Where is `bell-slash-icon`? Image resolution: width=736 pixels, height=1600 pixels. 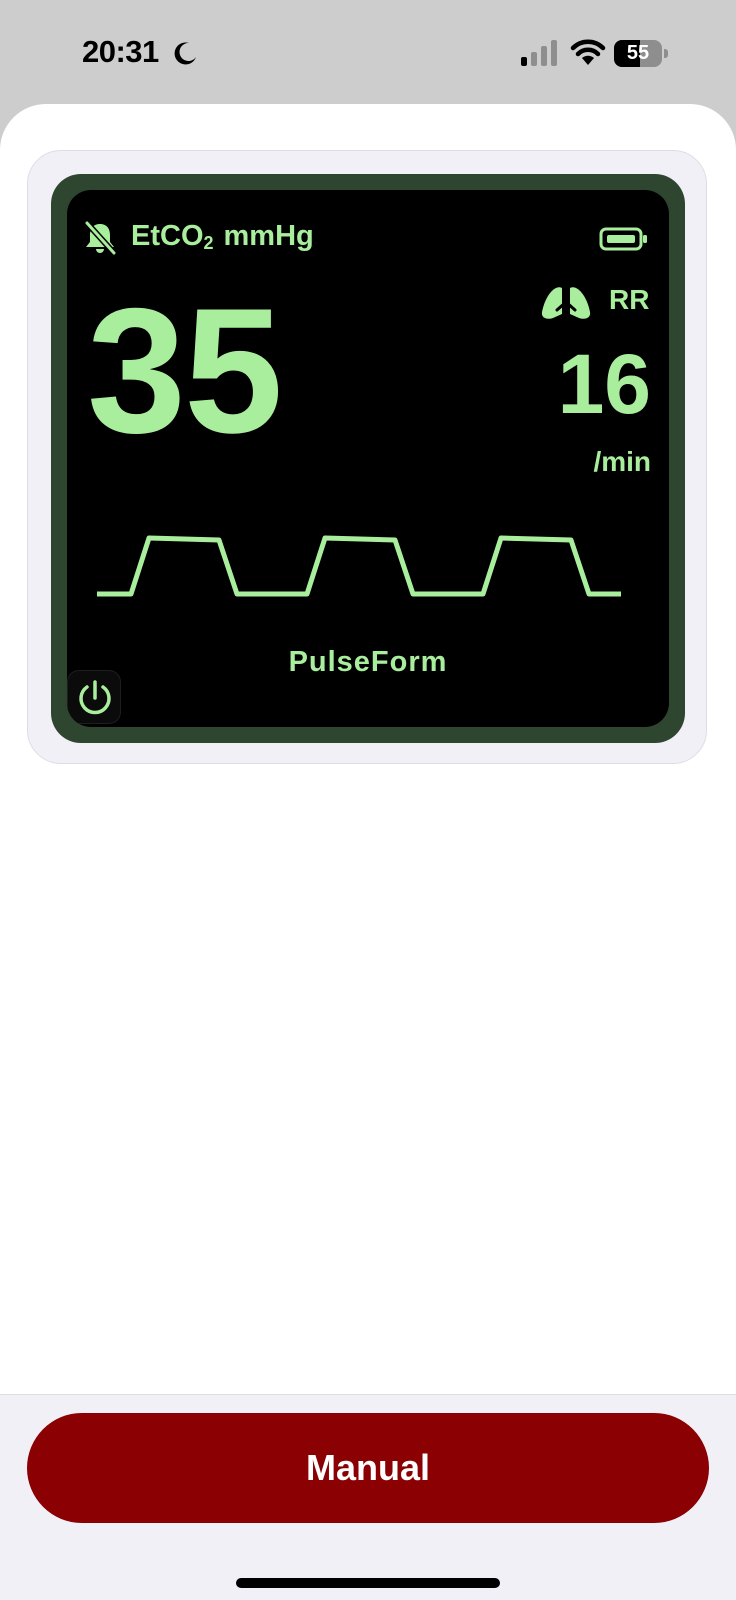
bell-slash-icon is located at coordinates (100, 238).